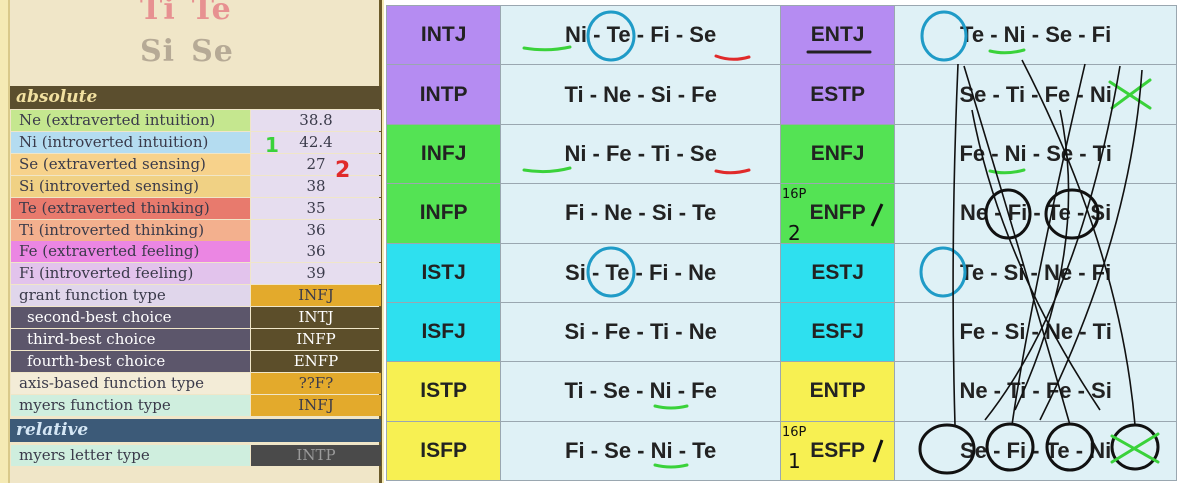 Image resolution: width=1179 pixels, height=483 pixels. I want to click on type-code-extravert: ENTP, so click(837, 391).